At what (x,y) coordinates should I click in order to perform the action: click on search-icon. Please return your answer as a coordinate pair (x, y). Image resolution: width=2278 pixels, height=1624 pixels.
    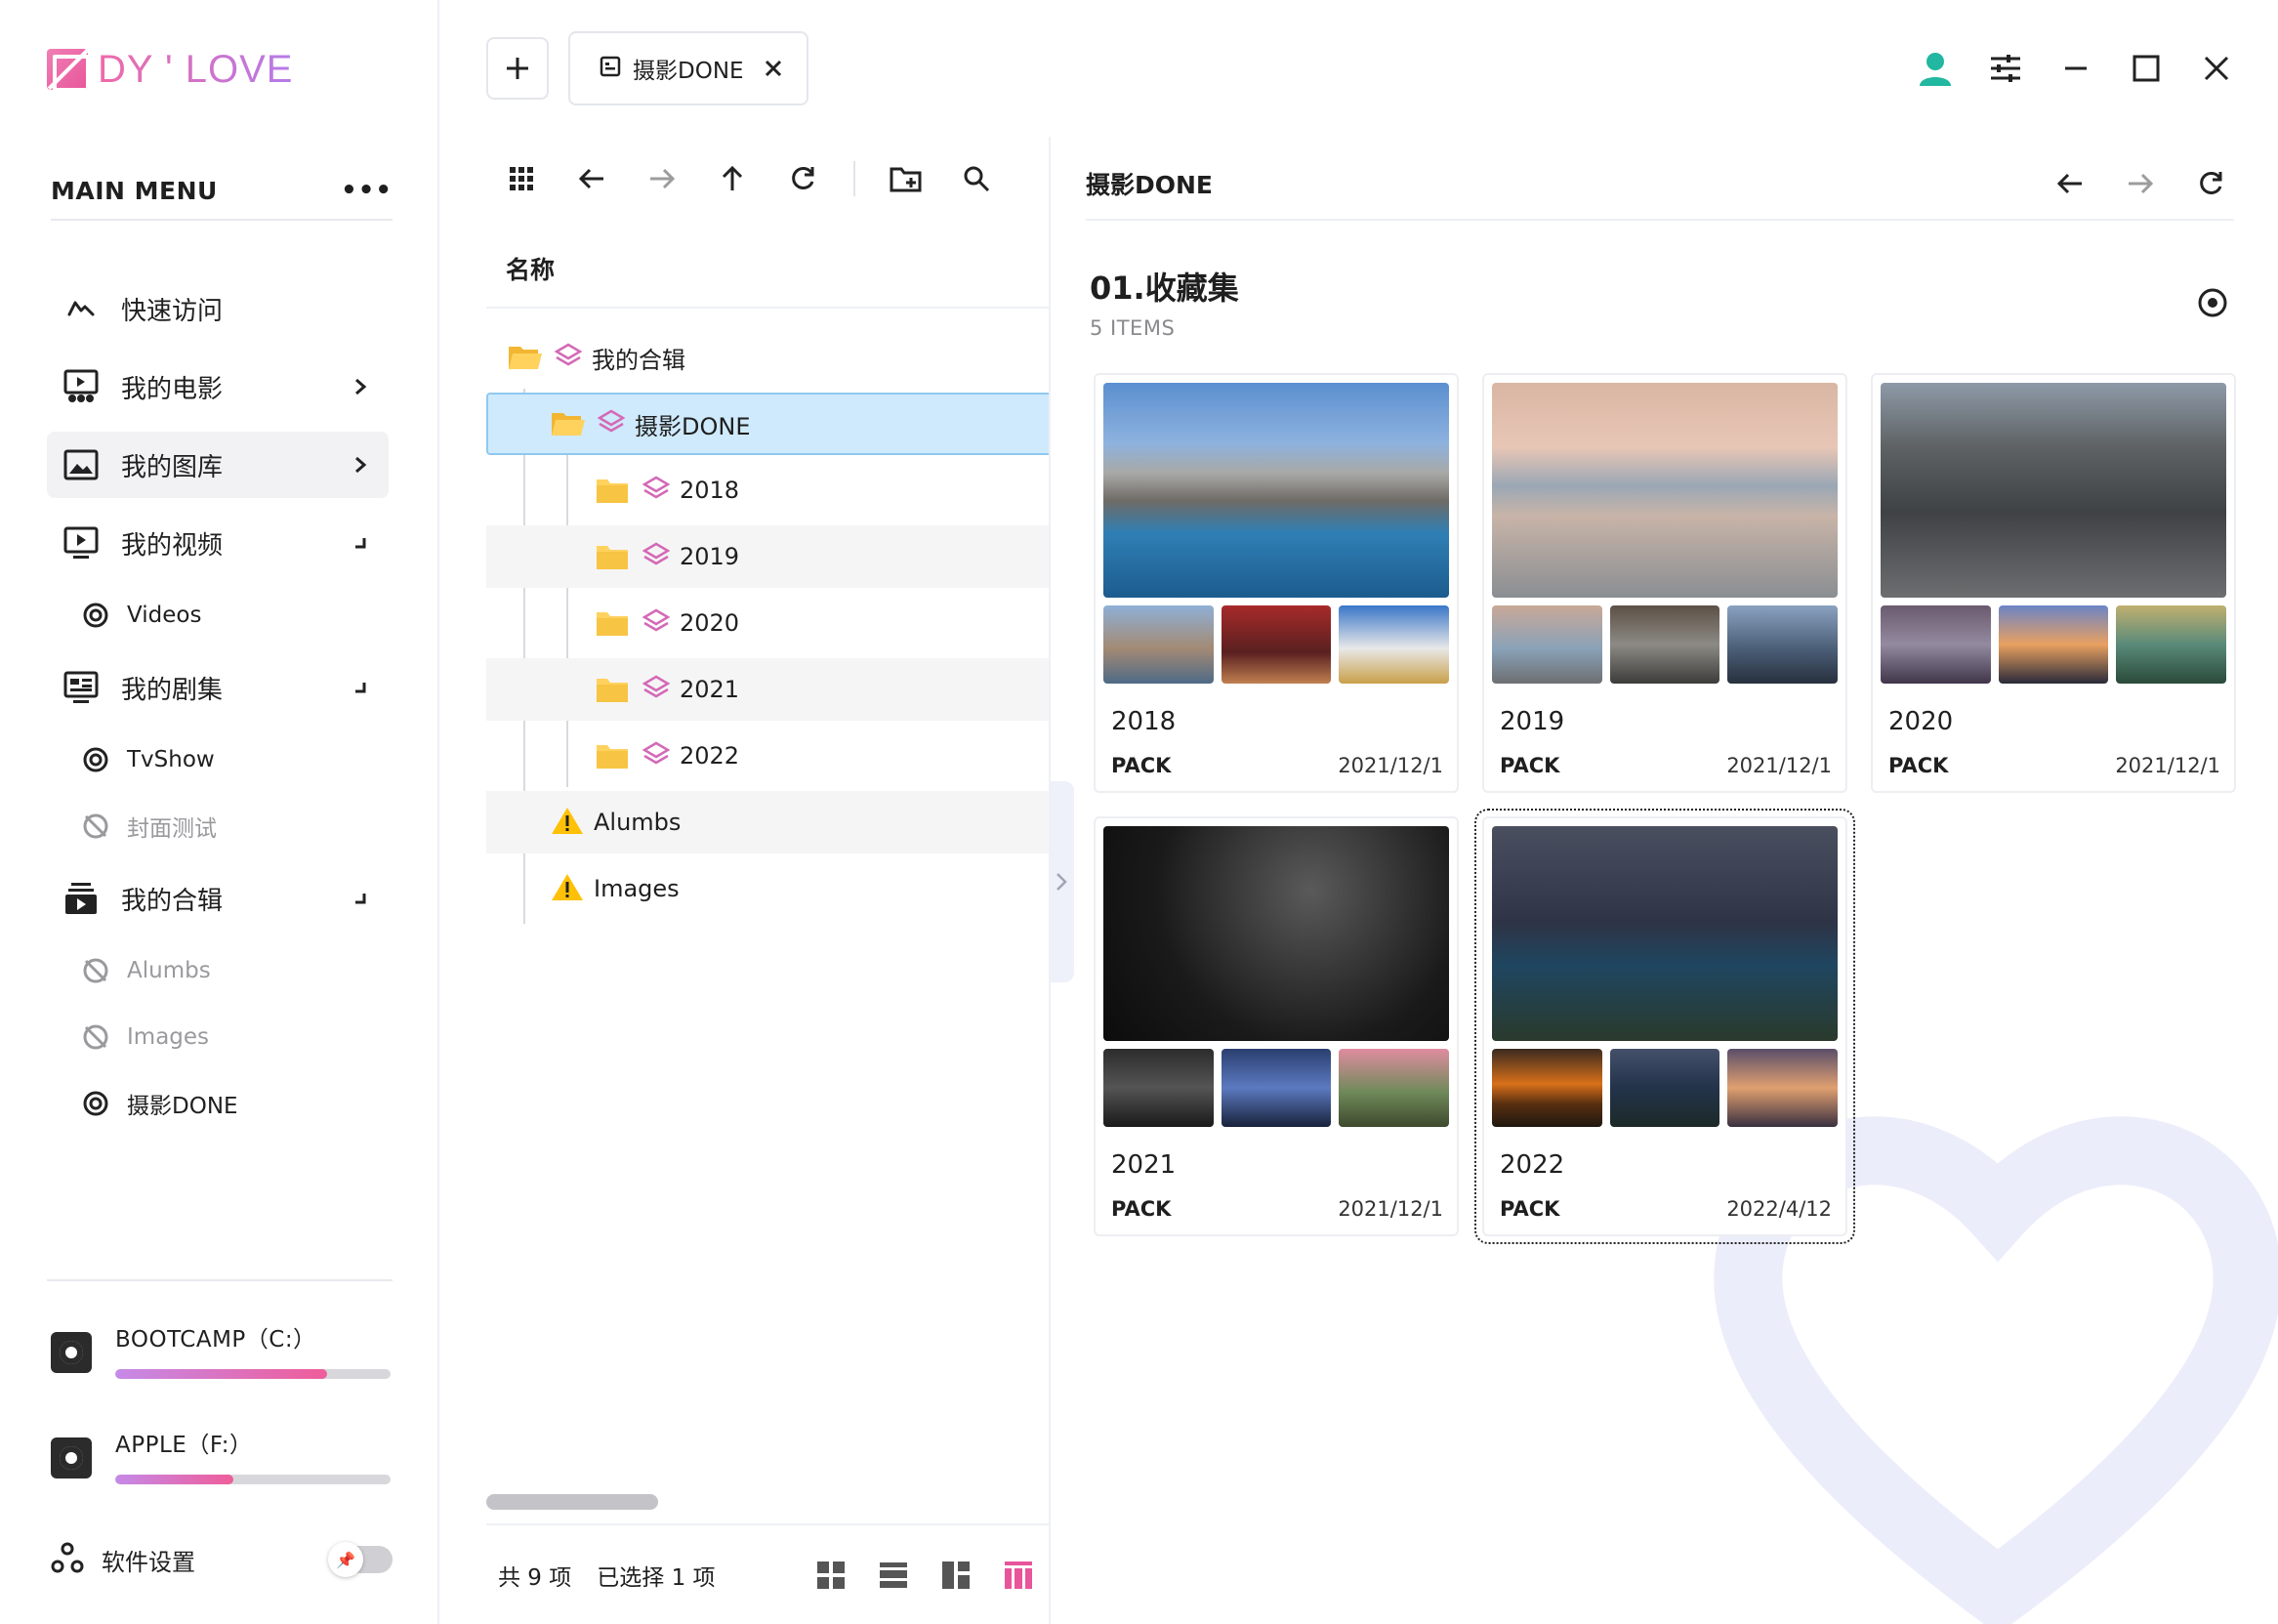
    Looking at the image, I should click on (976, 179).